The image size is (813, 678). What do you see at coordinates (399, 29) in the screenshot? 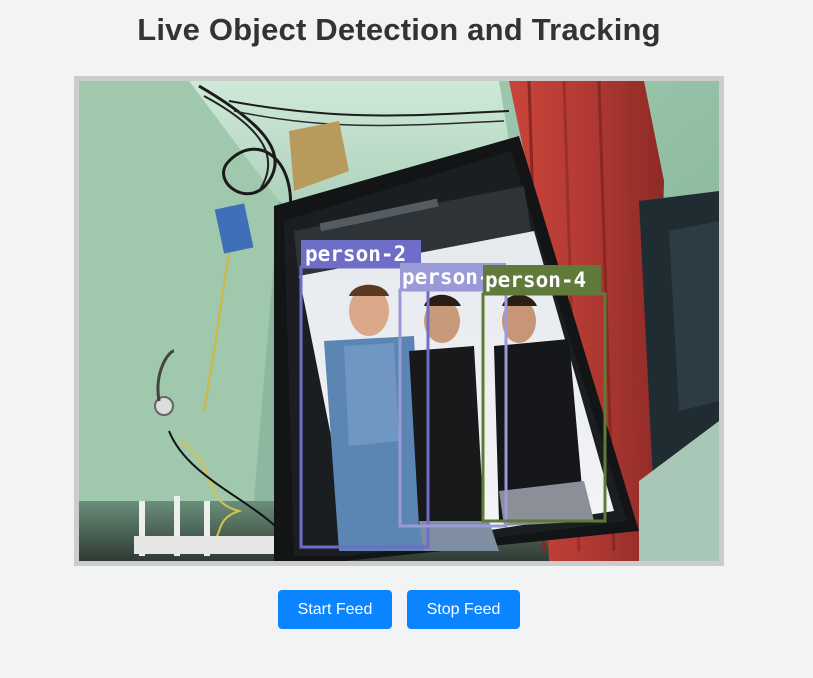
I see `page-title: Live Object Detection and Tracking` at bounding box center [399, 29].